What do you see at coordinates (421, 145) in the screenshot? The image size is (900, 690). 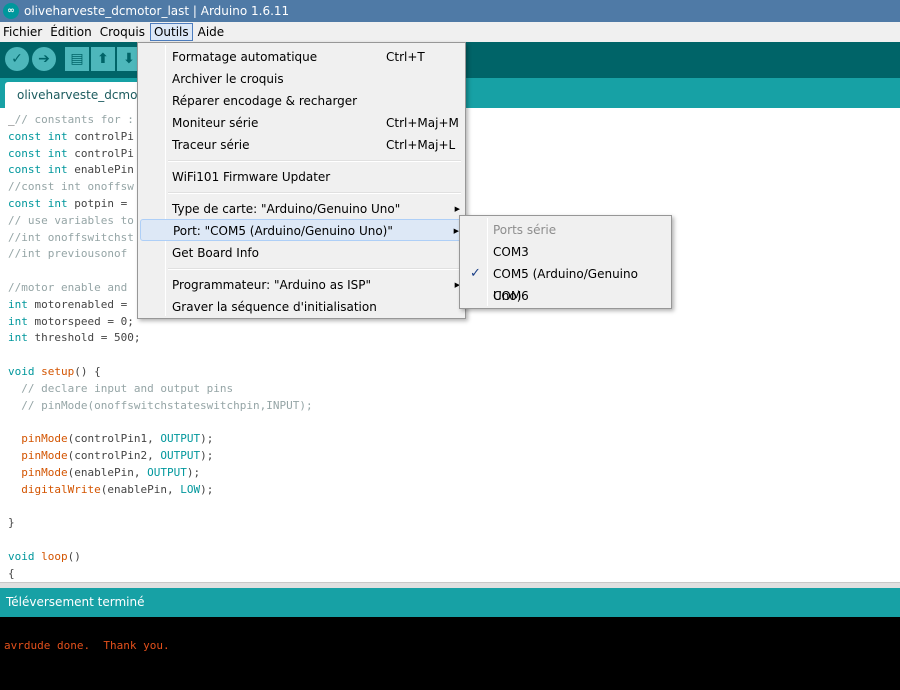 I see `menu-item-shortcut: Ctrl+Maj+L` at bounding box center [421, 145].